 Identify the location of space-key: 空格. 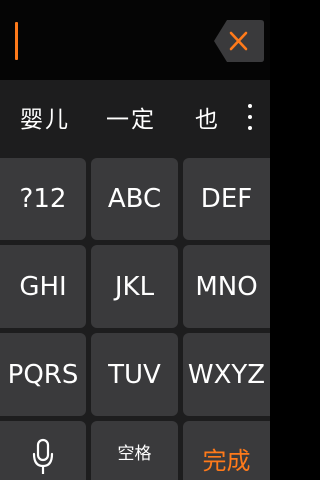
(134, 450).